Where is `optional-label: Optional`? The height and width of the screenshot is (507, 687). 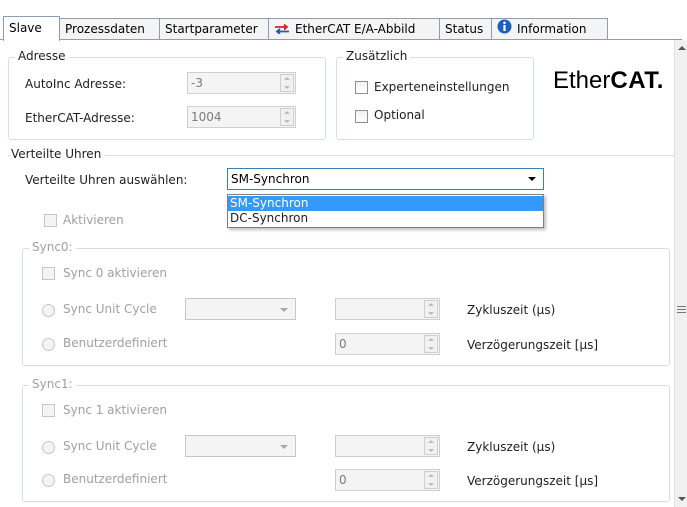 optional-label: Optional is located at coordinates (399, 115).